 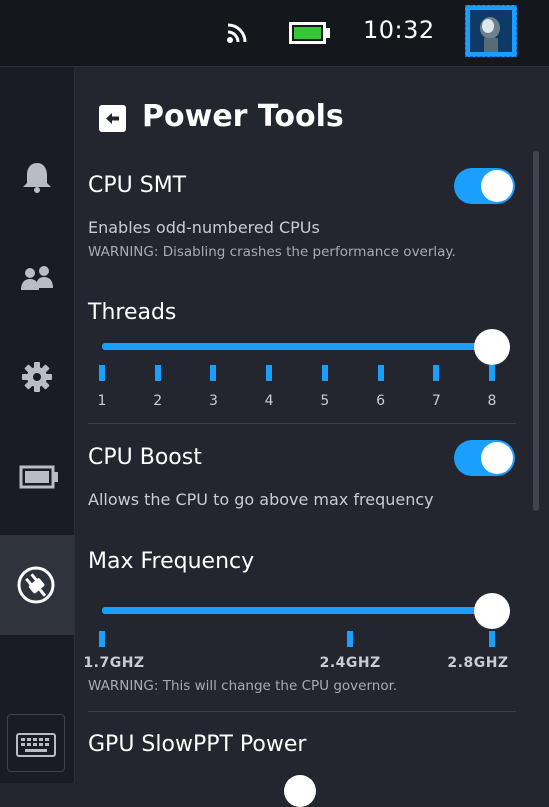 I want to click on keyboard-icon, so click(x=36, y=745).